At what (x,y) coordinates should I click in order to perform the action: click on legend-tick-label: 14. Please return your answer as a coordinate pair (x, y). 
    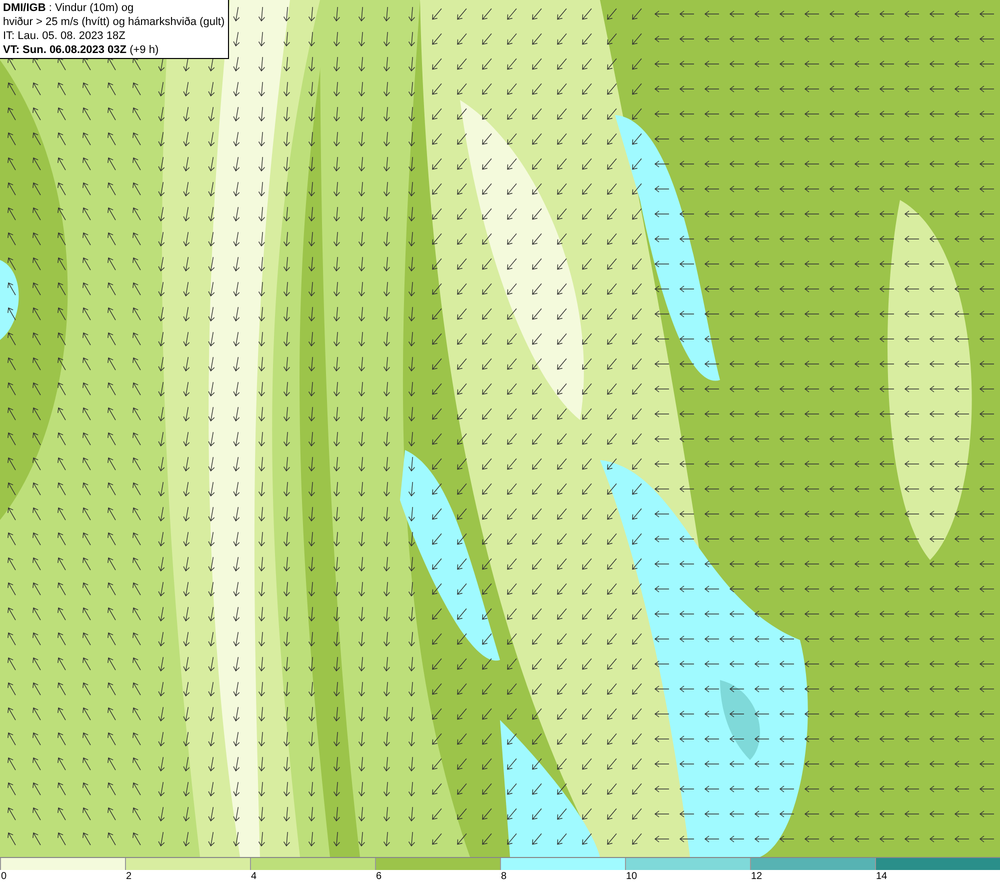
    Looking at the image, I should click on (881, 877).